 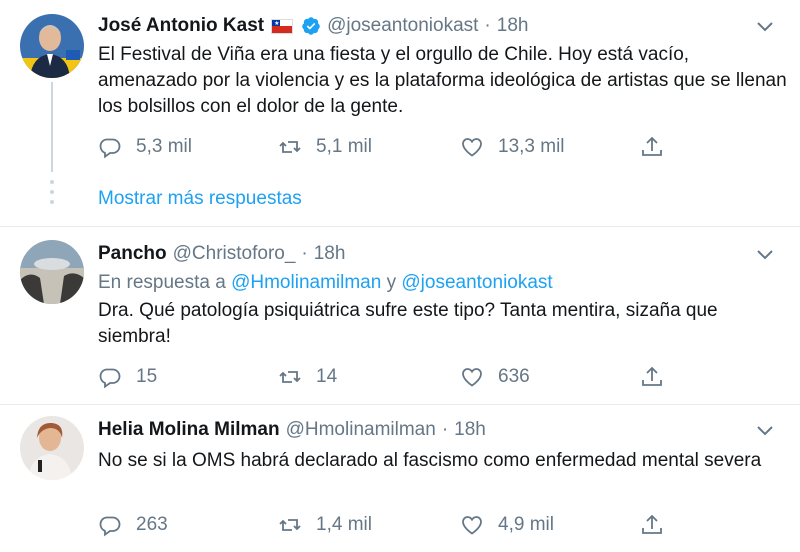 I want to click on like-button: 4,9 mil, so click(x=507, y=525).